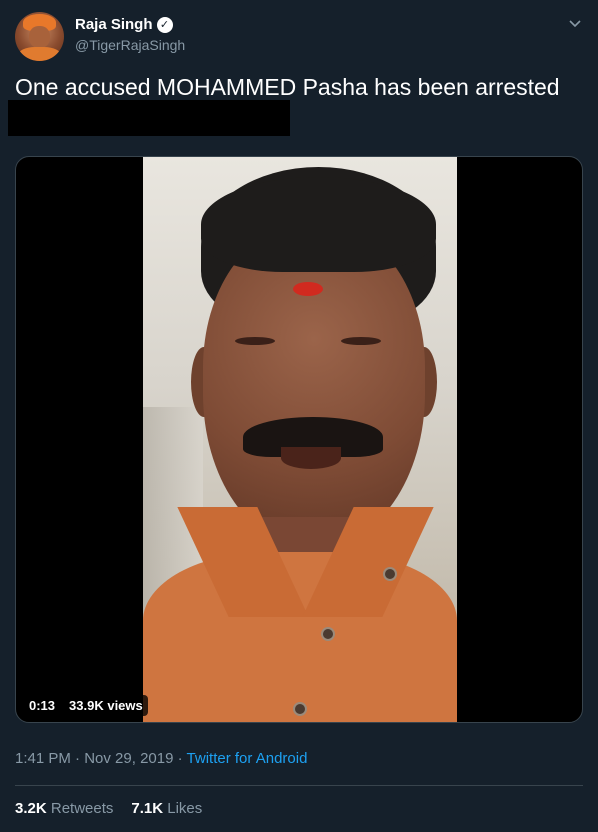 Image resolution: width=598 pixels, height=832 pixels. Describe the element at coordinates (42, 705) in the screenshot. I see `video-duration: 0:13` at that location.